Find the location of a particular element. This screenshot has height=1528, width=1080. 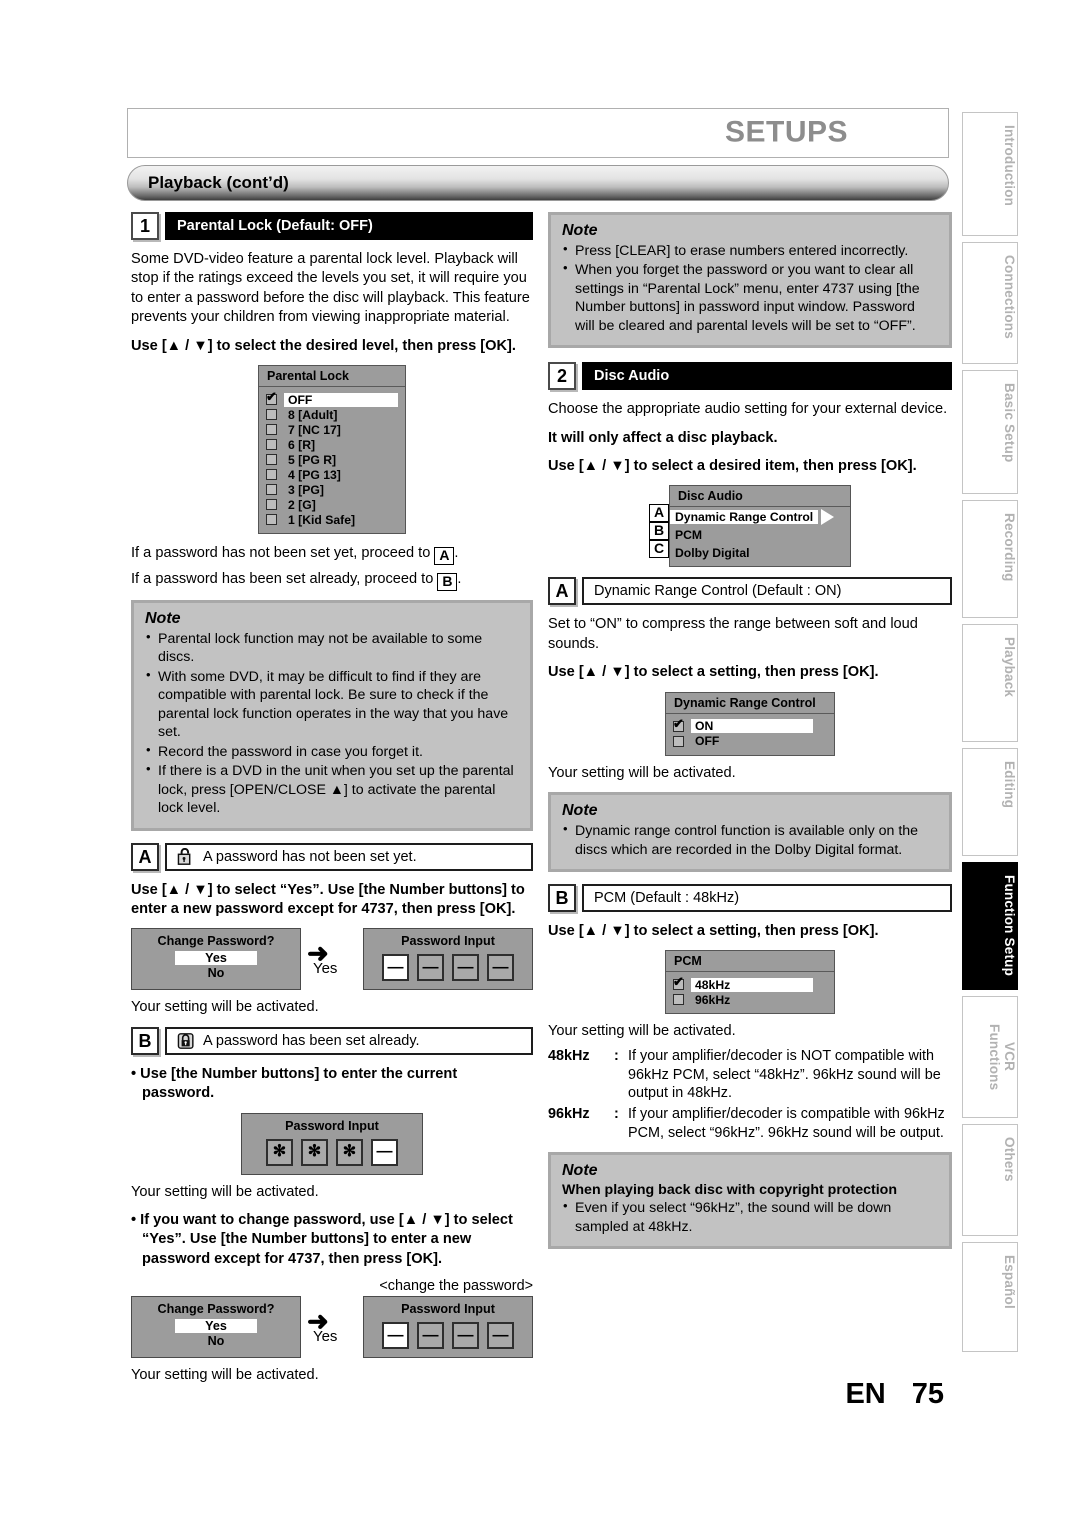

osd-menu-title: PCM is located at coordinates (750, 962).